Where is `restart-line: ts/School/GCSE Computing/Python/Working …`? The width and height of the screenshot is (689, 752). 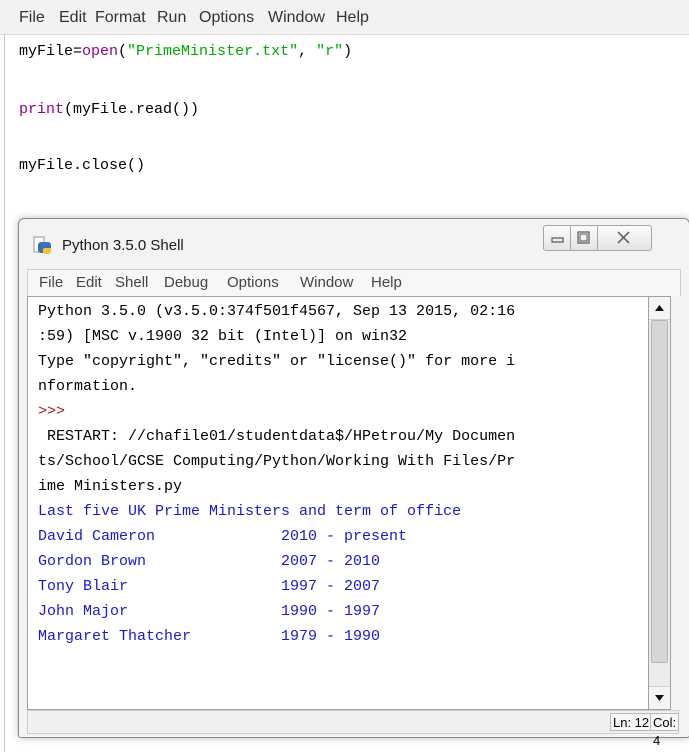
restart-line: ts/School/GCSE Computing/Python/Working … is located at coordinates (277, 461).